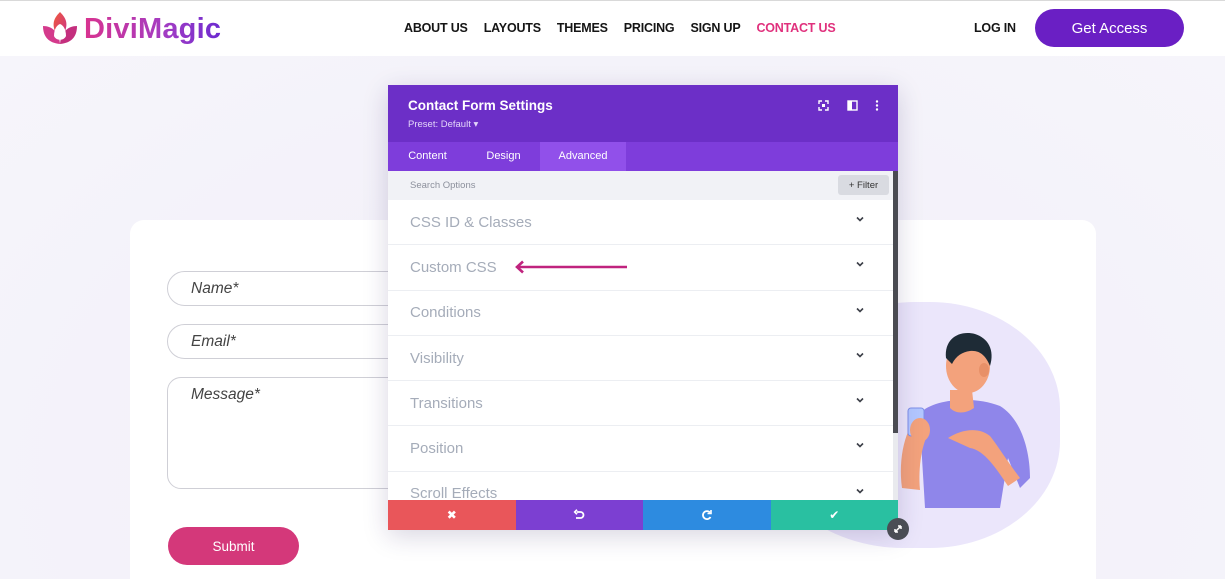 The width and height of the screenshot is (1225, 579). Describe the element at coordinates (437, 358) in the screenshot. I see `section-label: Visibility` at that location.